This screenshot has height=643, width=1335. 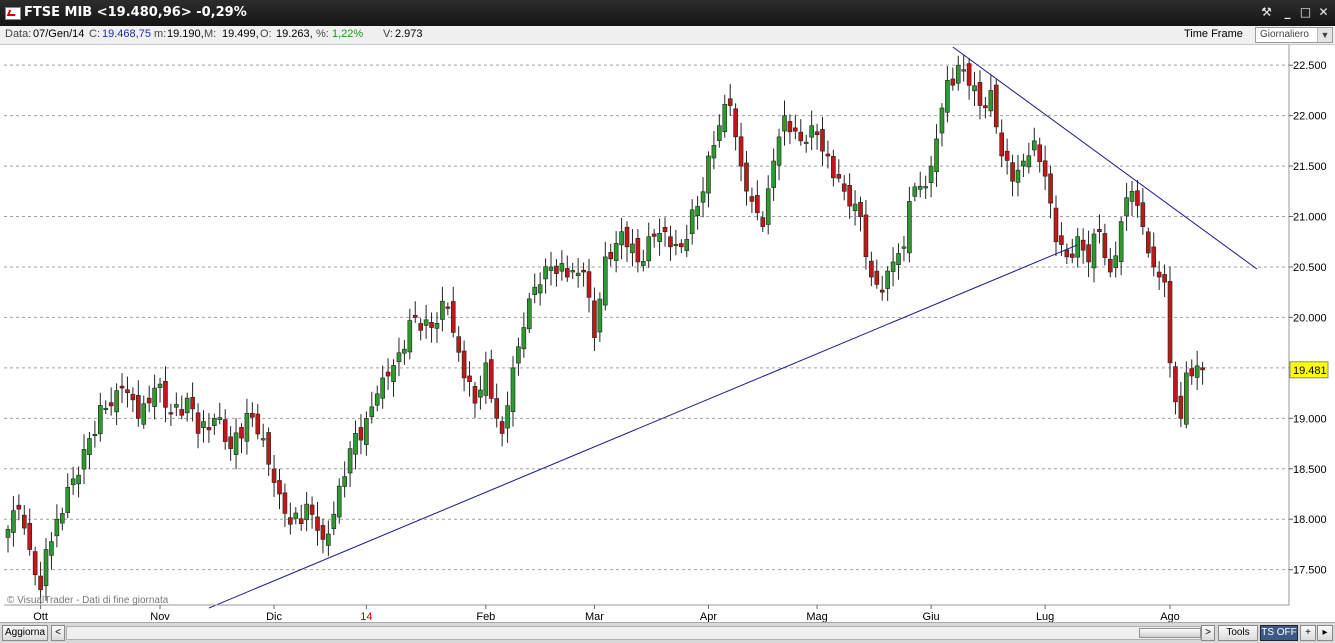 I want to click on last-price-label: 19.481, so click(x=1310, y=371).